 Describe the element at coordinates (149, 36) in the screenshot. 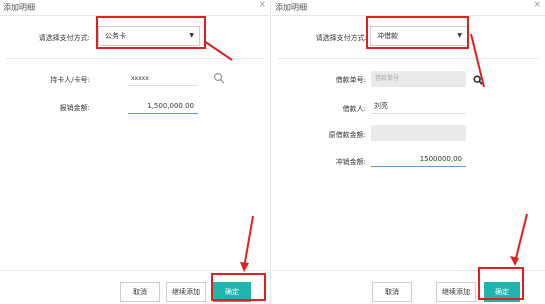

I see `payment-method-select: 公务卡 ▼` at that location.